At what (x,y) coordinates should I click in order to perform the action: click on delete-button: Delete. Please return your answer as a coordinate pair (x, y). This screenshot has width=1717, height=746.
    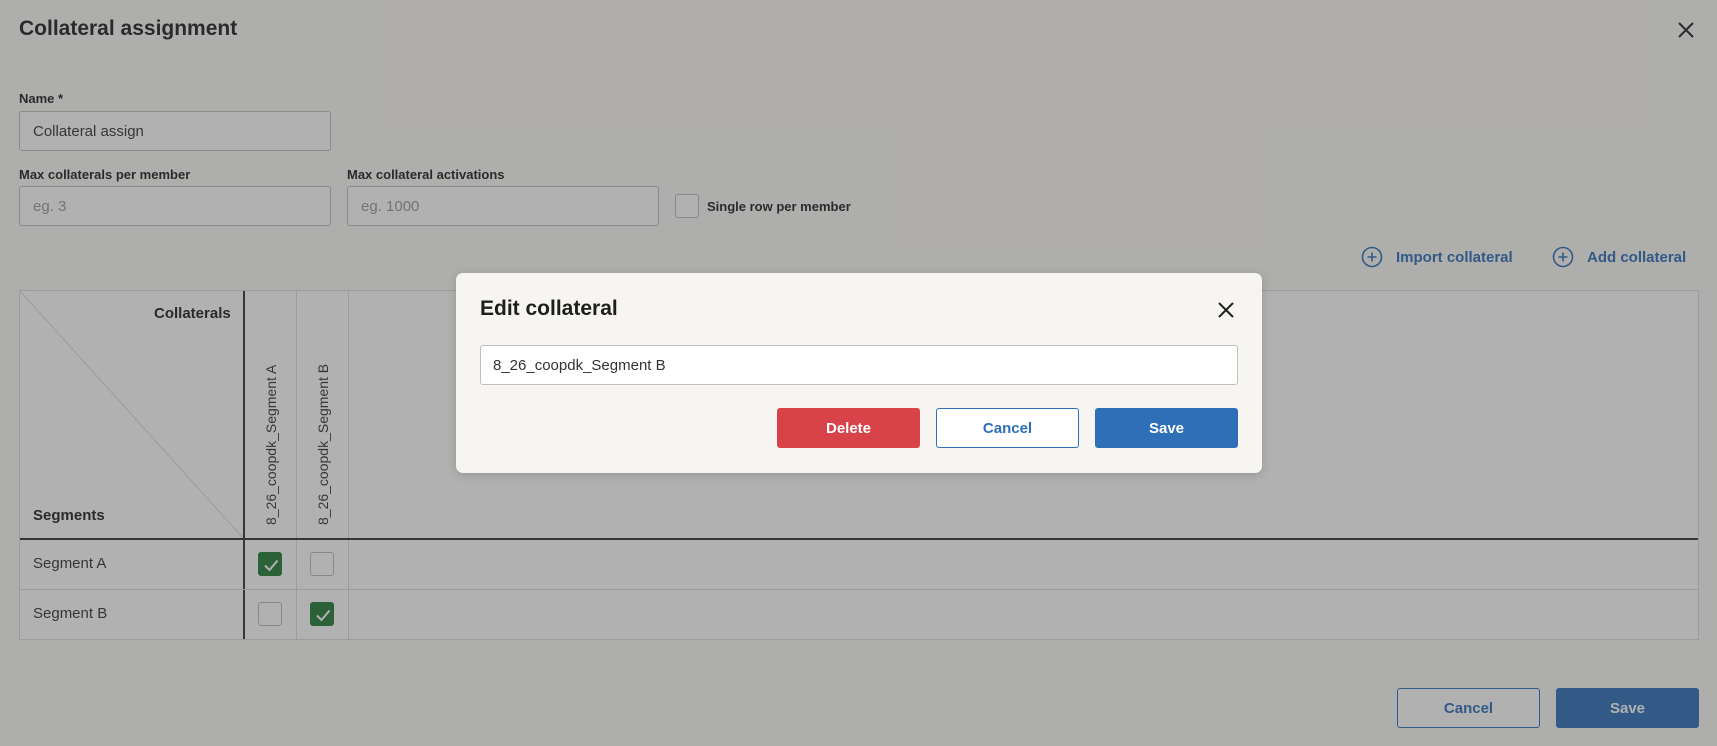
    Looking at the image, I should click on (848, 428).